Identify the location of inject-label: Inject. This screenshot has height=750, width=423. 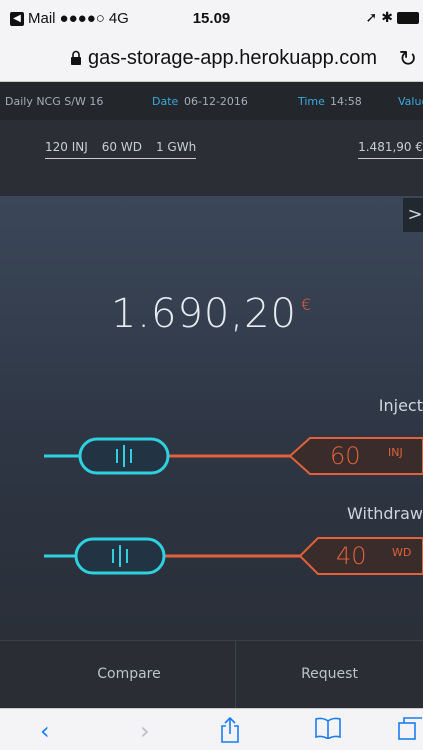
(400, 405).